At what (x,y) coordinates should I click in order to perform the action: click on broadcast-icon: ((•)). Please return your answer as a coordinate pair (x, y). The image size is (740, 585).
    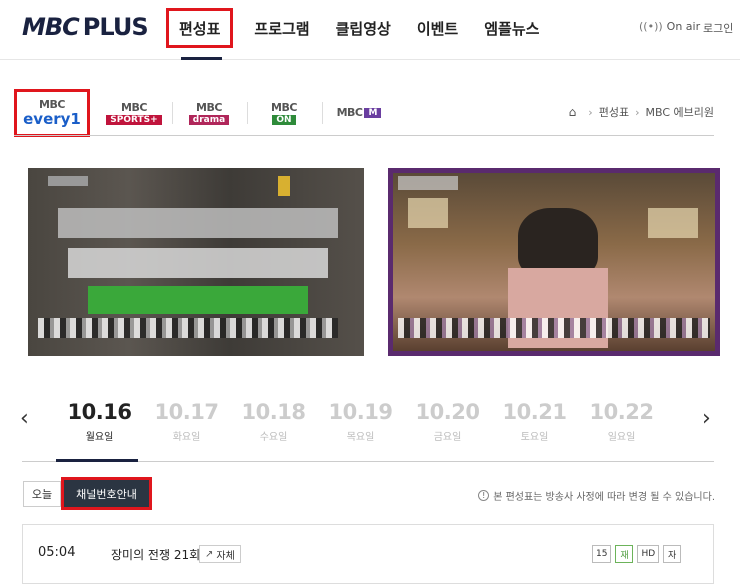
    Looking at the image, I should click on (651, 26).